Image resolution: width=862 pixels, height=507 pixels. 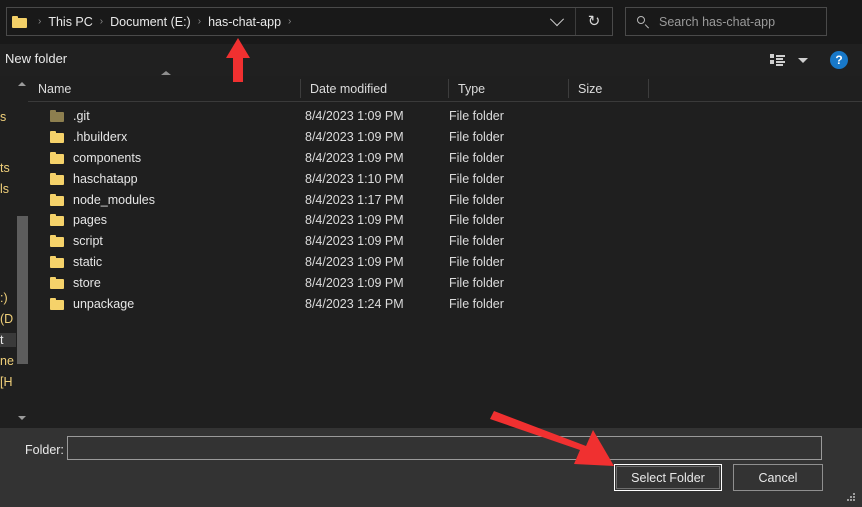 I want to click on select-folder-button: Select Folder, so click(x=668, y=477).